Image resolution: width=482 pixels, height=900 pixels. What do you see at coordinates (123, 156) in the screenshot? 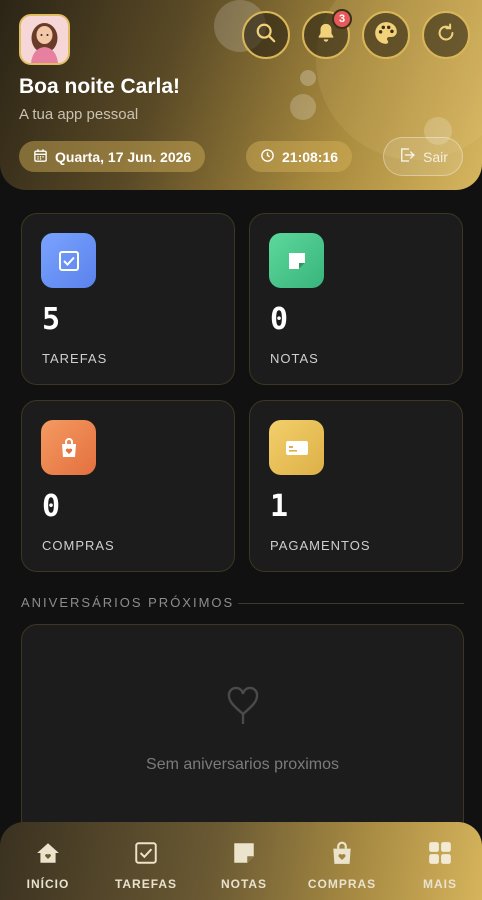
I see `date-text: Quarta, 17 Jun. 2026` at bounding box center [123, 156].